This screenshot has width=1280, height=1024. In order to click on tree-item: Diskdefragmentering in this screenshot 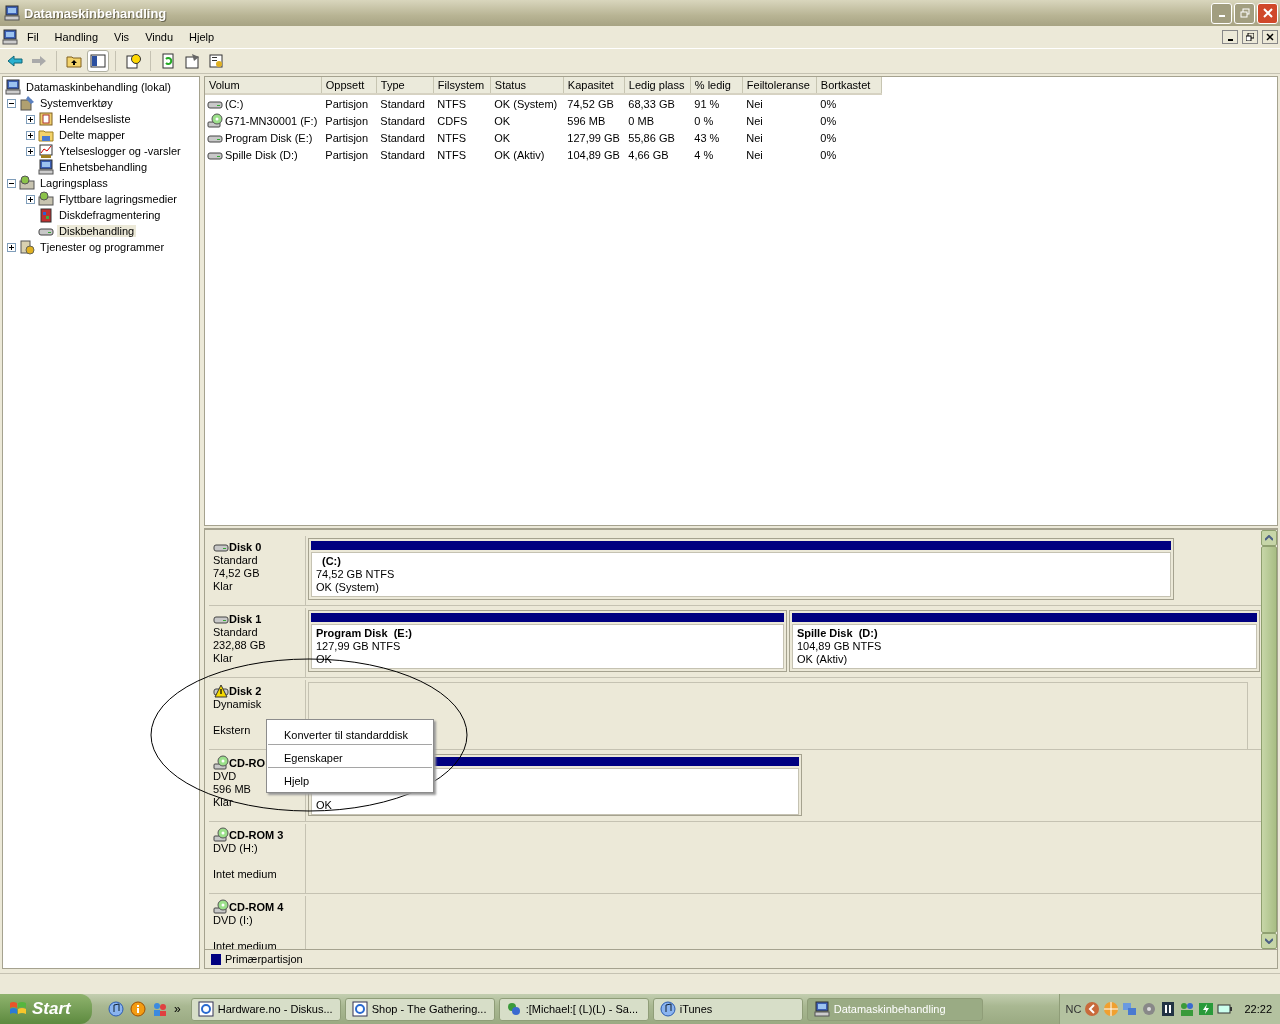, I will do `click(110, 215)`.